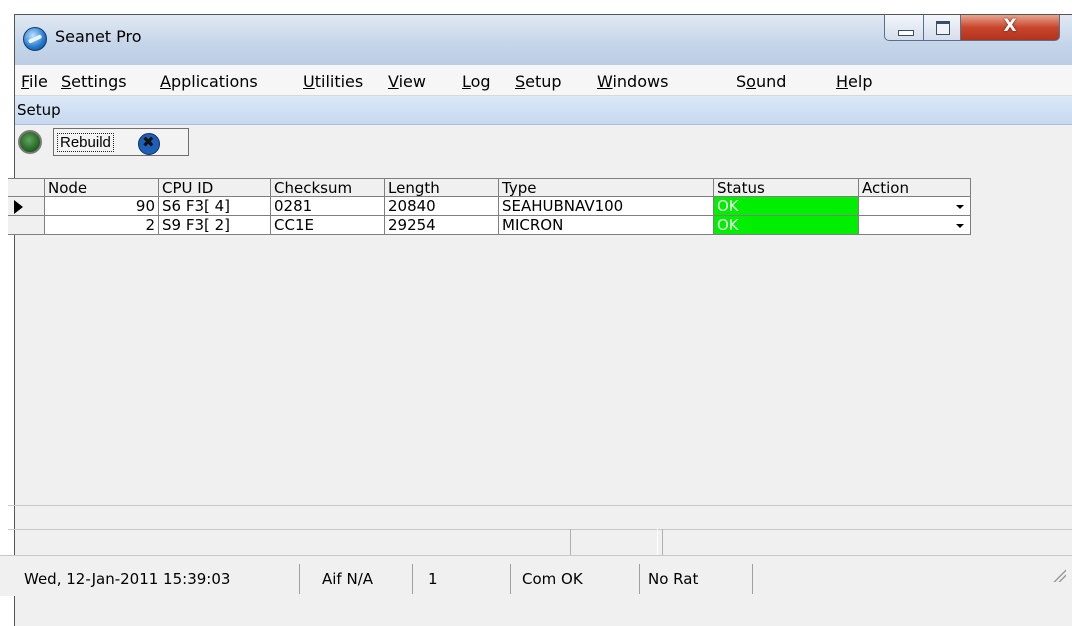 The image size is (1072, 626). I want to click on resize-grip-icon, so click(1059, 575).